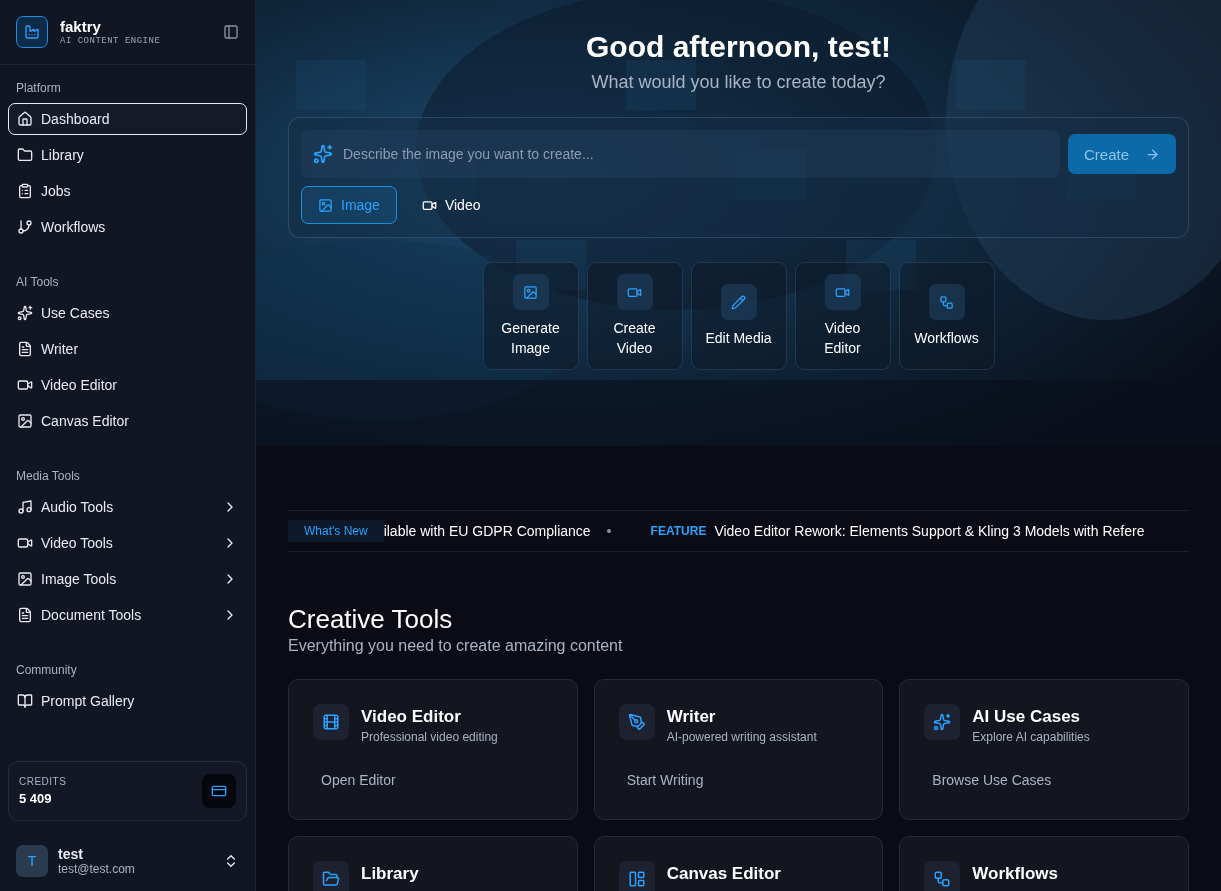 The image size is (1221, 891). I want to click on card-description: Professional video editing, so click(429, 737).